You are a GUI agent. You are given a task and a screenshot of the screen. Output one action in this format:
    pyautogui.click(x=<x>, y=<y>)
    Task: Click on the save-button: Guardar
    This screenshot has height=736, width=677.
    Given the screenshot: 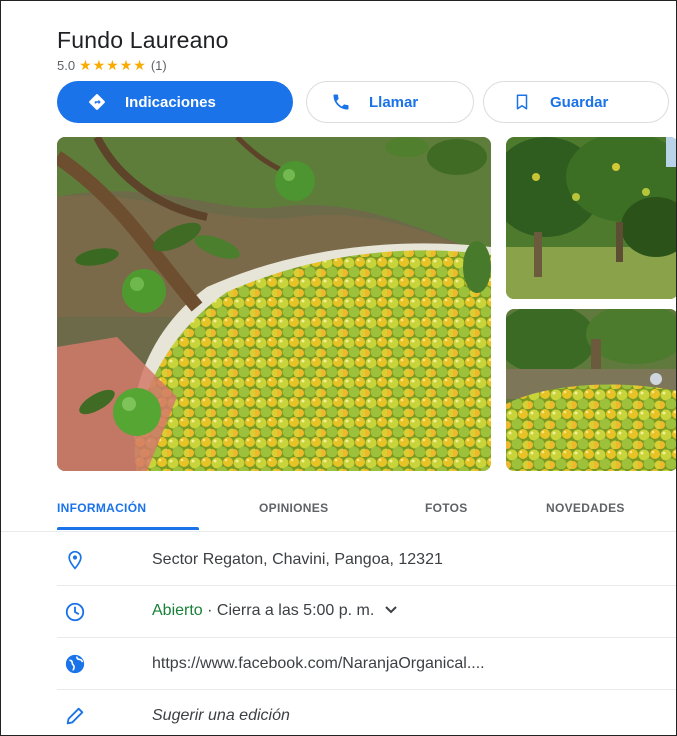 What is the action you would take?
    pyautogui.click(x=576, y=102)
    